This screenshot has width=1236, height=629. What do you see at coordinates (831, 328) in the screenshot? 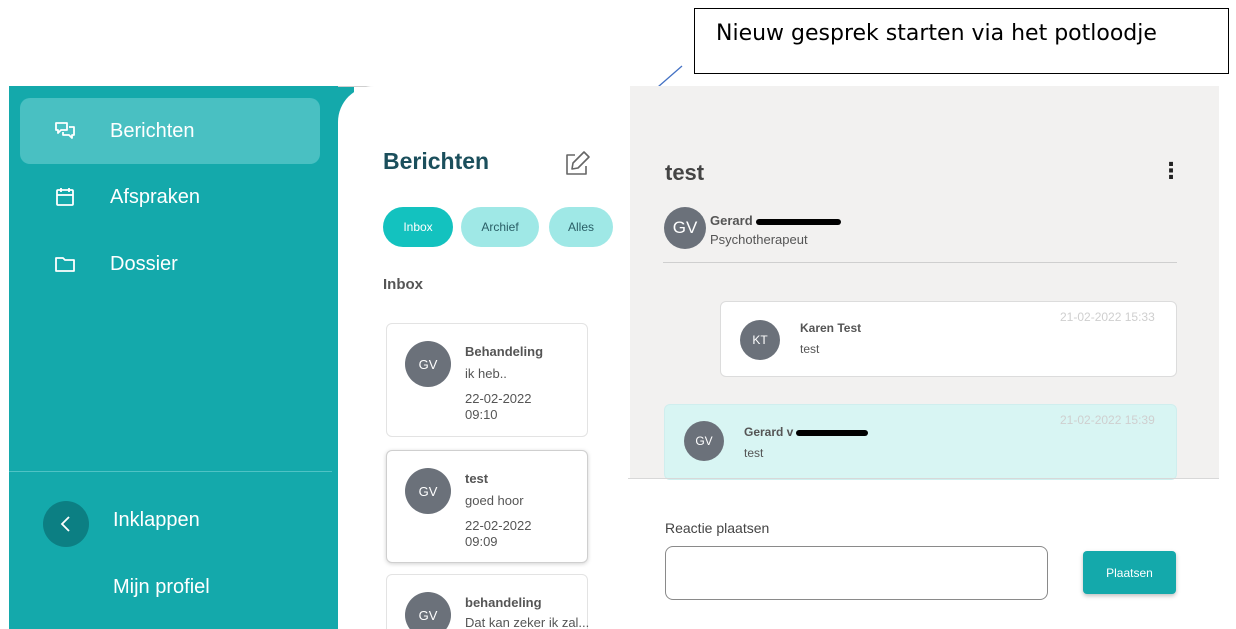
I see `message-author: Karen Test` at bounding box center [831, 328].